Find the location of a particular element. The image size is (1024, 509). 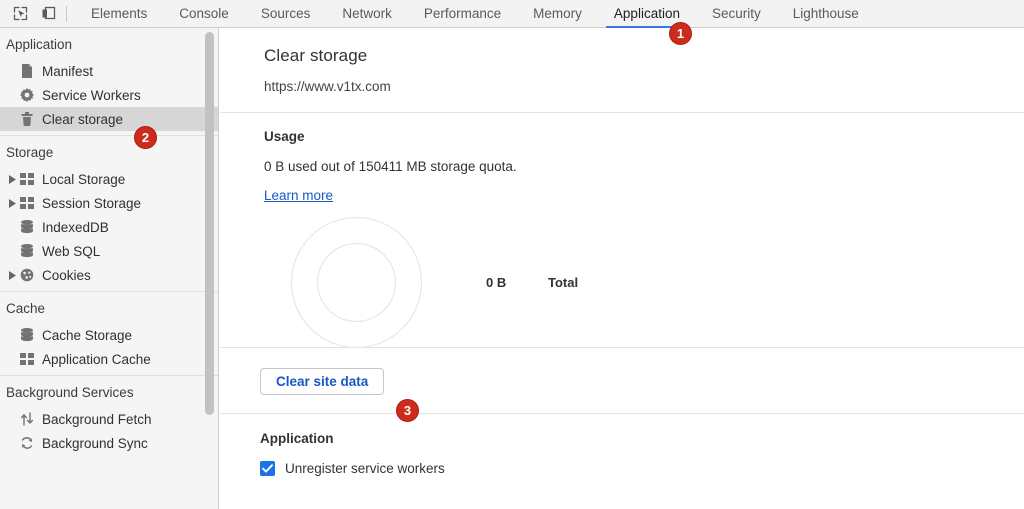

sidebar-item-label: Local Storage is located at coordinates (84, 179).